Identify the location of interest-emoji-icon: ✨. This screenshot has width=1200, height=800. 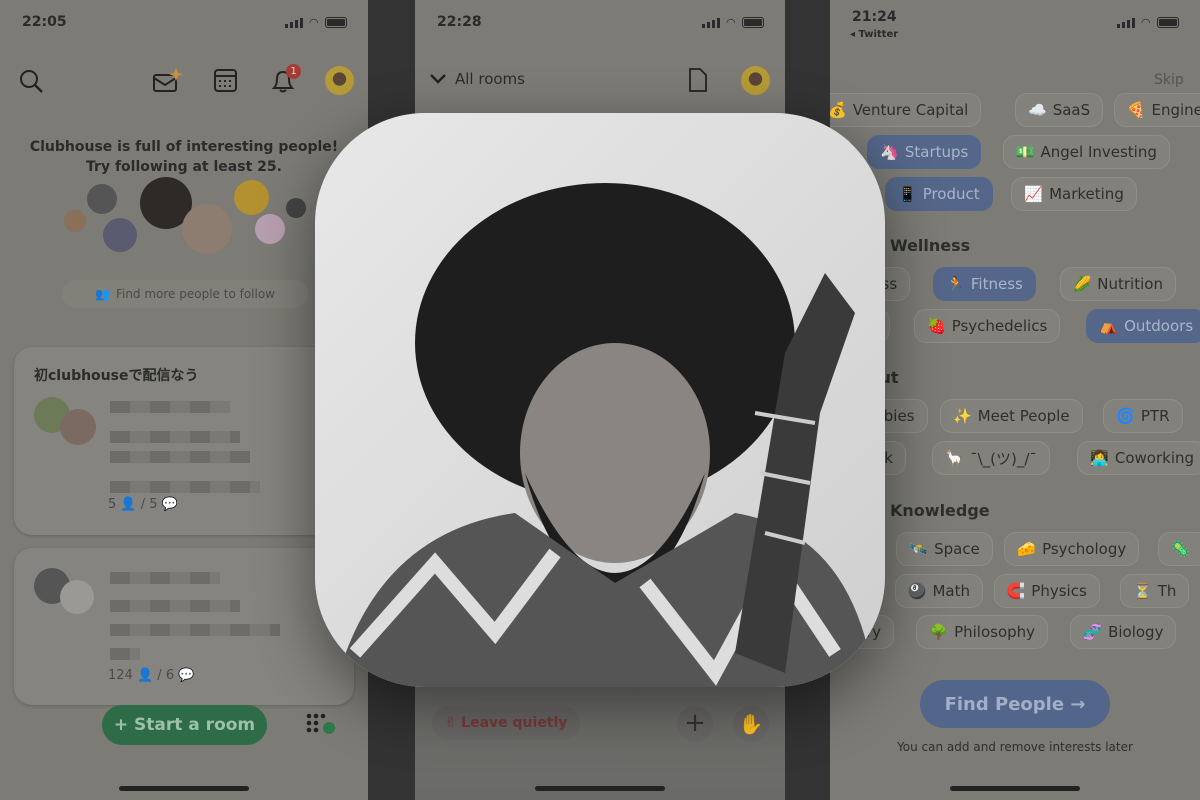
(962, 416).